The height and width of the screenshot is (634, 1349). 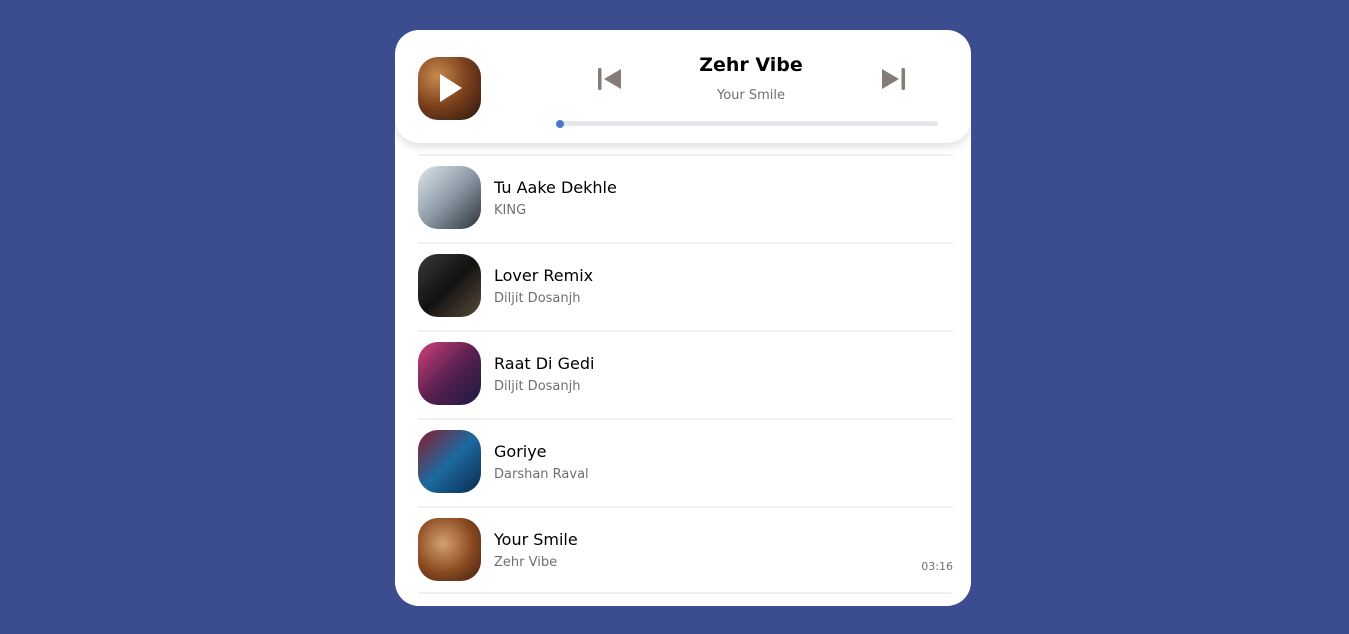 What do you see at coordinates (526, 562) in the screenshot?
I see `song-artist: Zehr Vibe` at bounding box center [526, 562].